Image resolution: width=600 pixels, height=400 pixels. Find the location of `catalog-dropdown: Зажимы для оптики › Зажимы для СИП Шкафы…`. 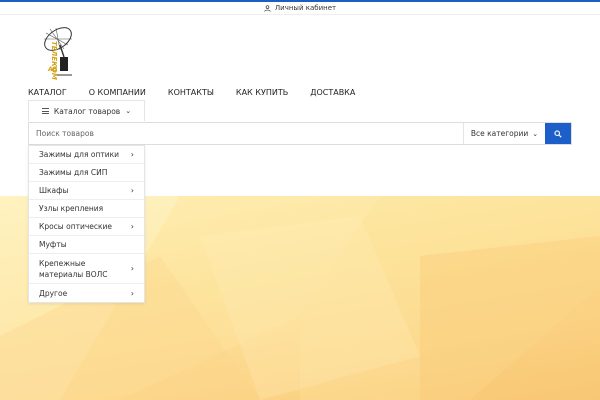

catalog-dropdown: Зажимы для оптики › Зажимы для СИП Шкафы… is located at coordinates (86, 224).